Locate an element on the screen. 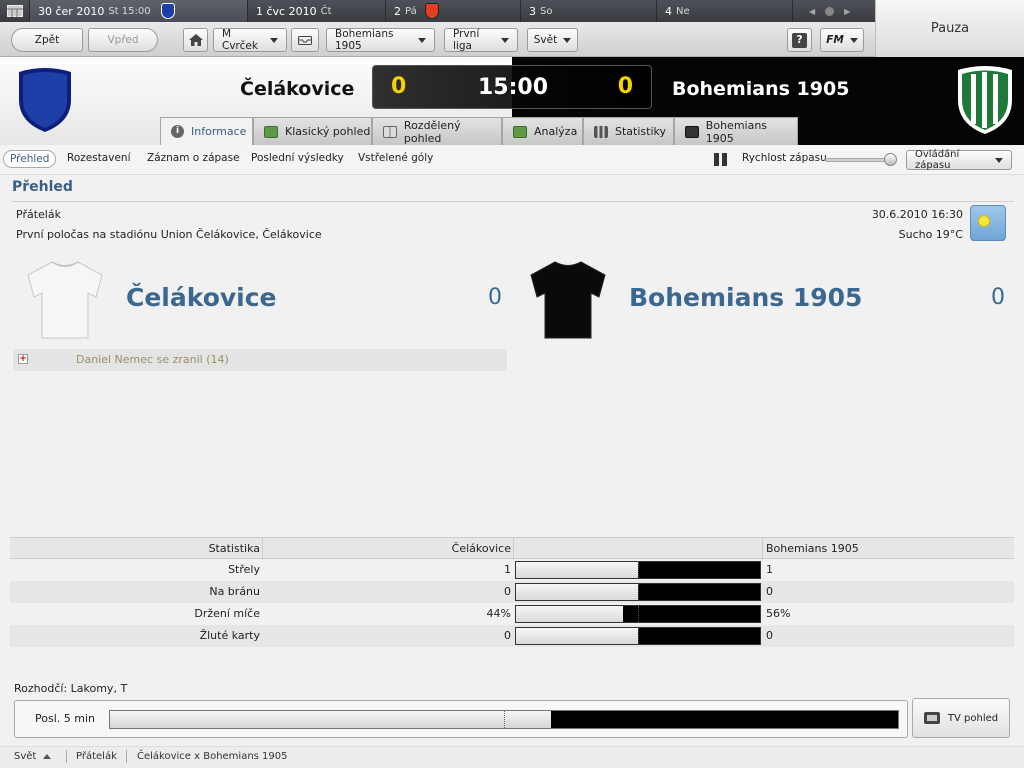  overview-away-team: Bohemians 1905 is located at coordinates (746, 297).